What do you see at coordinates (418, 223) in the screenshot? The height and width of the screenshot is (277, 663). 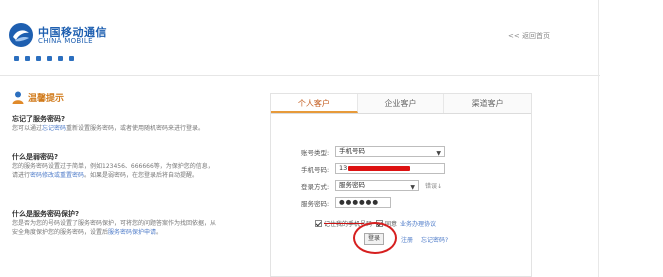 I see `agreement-link: 业务办理协议` at bounding box center [418, 223].